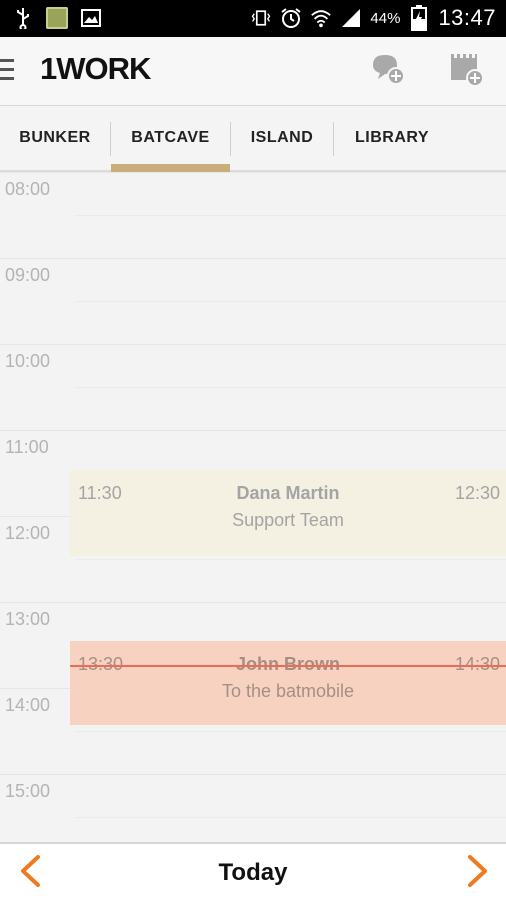  I want to click on event-john-brown: 13:30 John Brown 14:30 To the batmobile, so click(288, 683).